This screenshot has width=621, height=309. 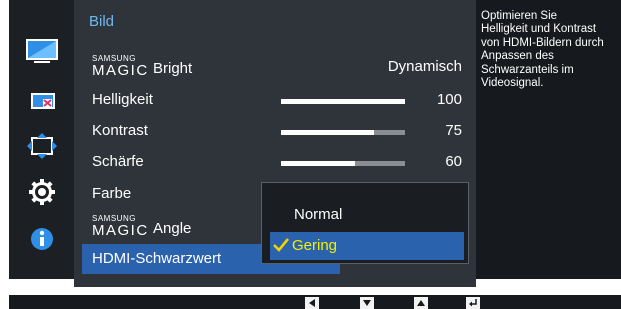 I want to click on enter-icon, so click(x=473, y=303).